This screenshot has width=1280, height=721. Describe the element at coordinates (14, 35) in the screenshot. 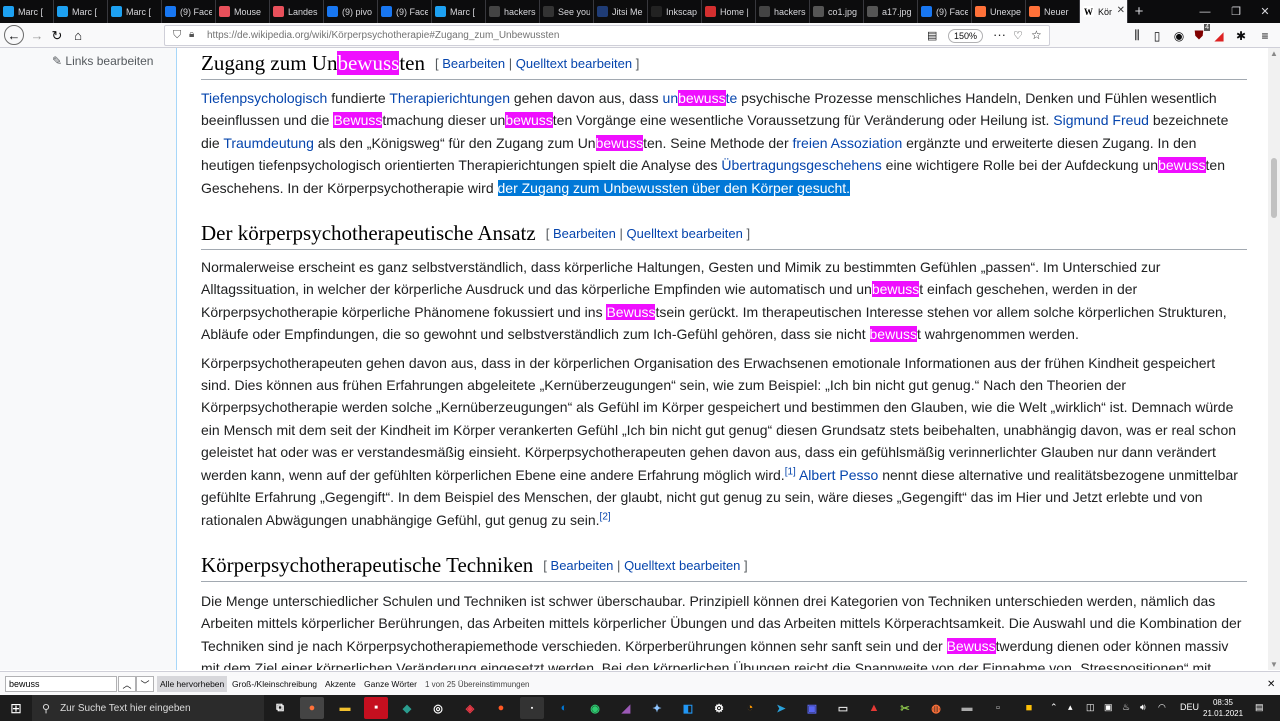

I see `back-button: ←` at that location.